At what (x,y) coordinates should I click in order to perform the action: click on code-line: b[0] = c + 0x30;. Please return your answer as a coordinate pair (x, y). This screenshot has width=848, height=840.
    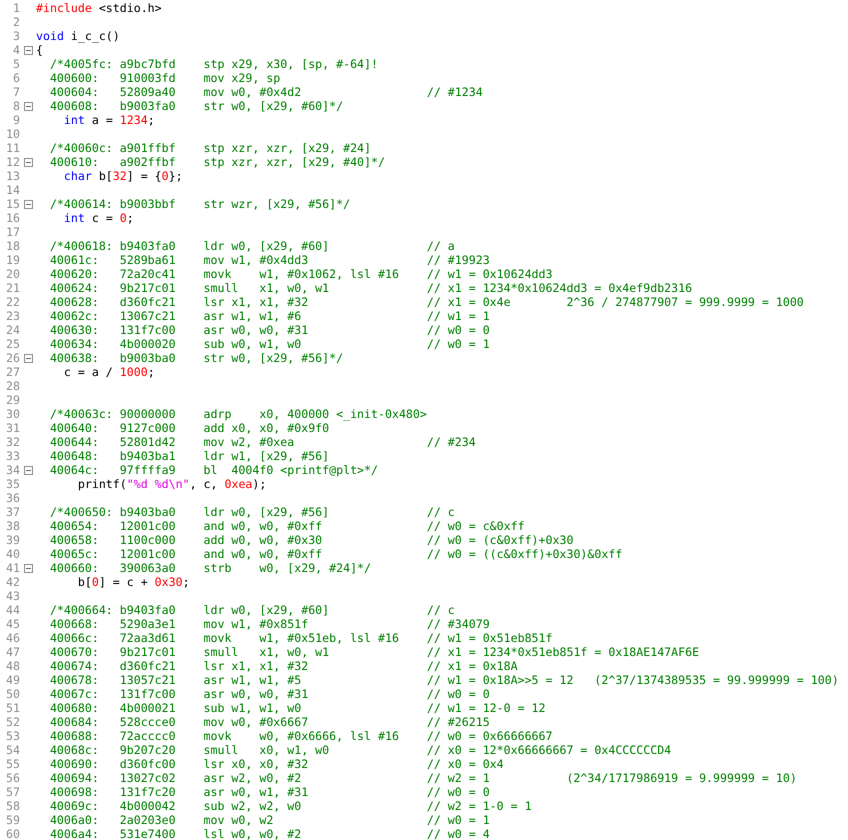
    Looking at the image, I should click on (133, 582).